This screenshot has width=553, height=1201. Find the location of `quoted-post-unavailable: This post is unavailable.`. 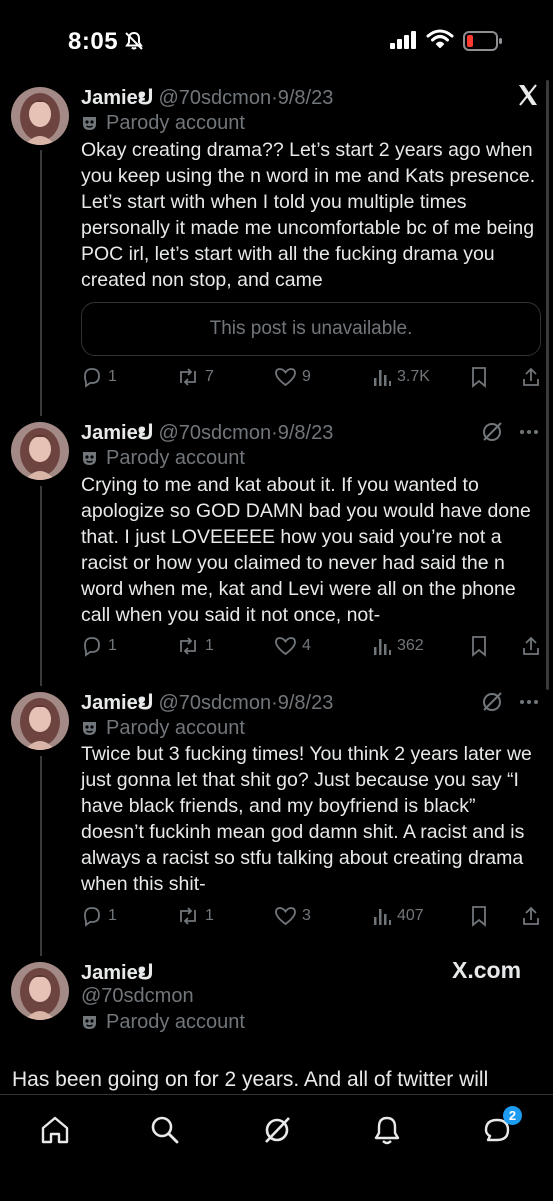

quoted-post-unavailable: This post is unavailable. is located at coordinates (311, 329).